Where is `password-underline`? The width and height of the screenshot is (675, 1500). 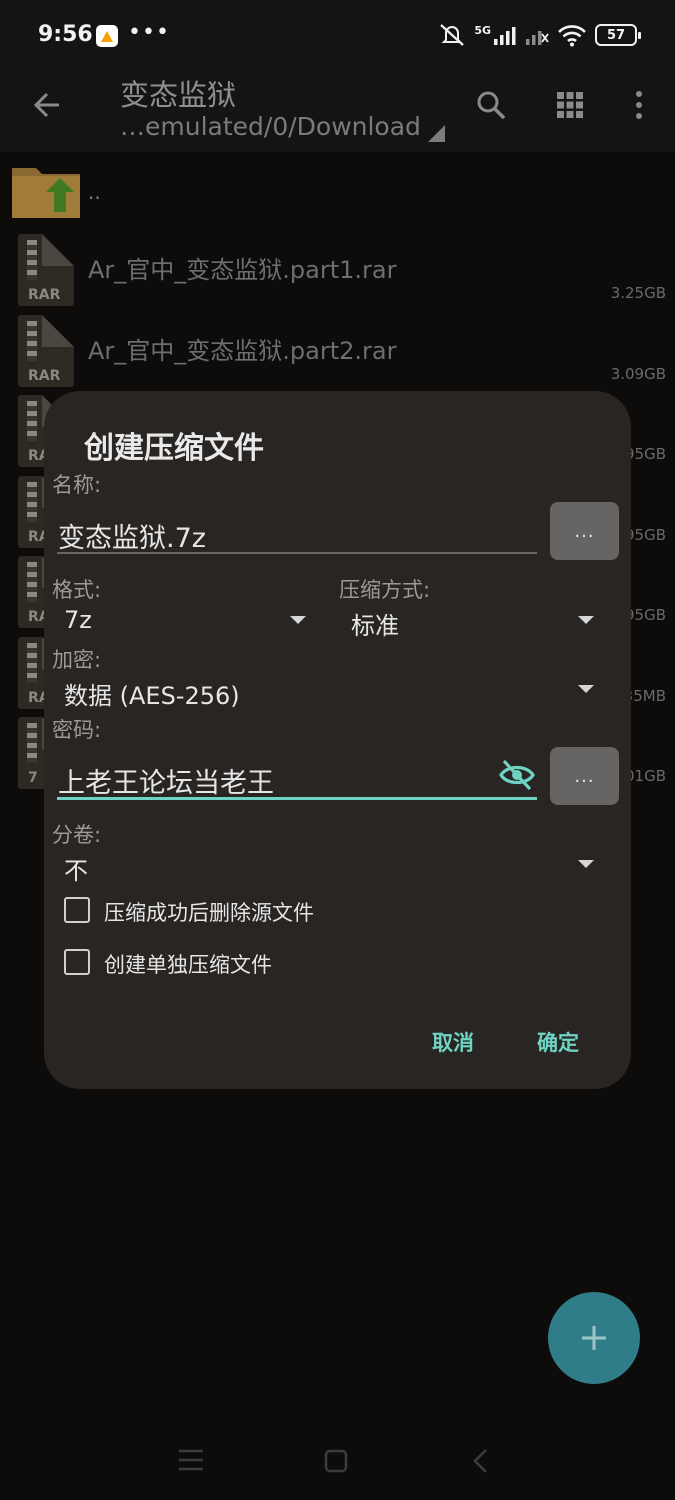
password-underline is located at coordinates (297, 798).